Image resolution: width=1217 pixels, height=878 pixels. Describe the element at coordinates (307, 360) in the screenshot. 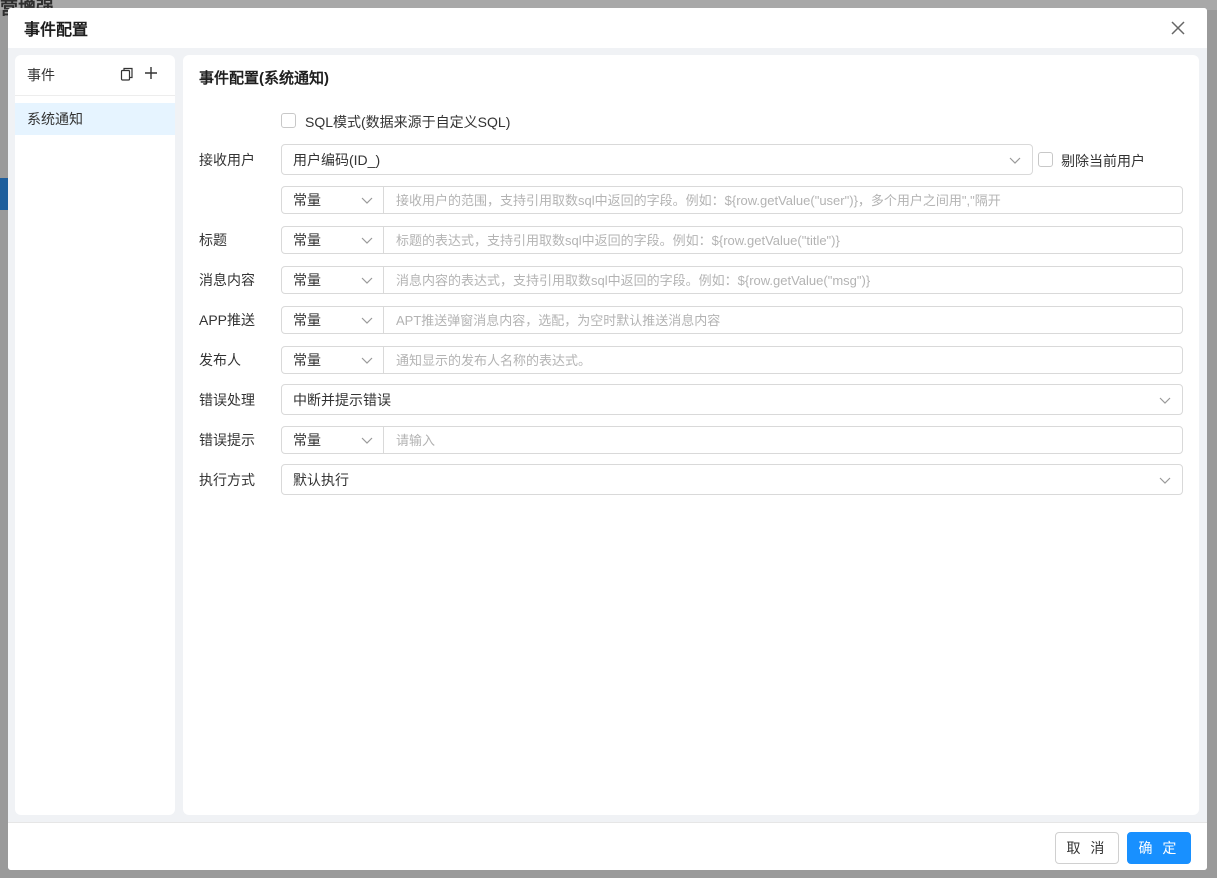

I see `publisher-type-value: 常量` at that location.